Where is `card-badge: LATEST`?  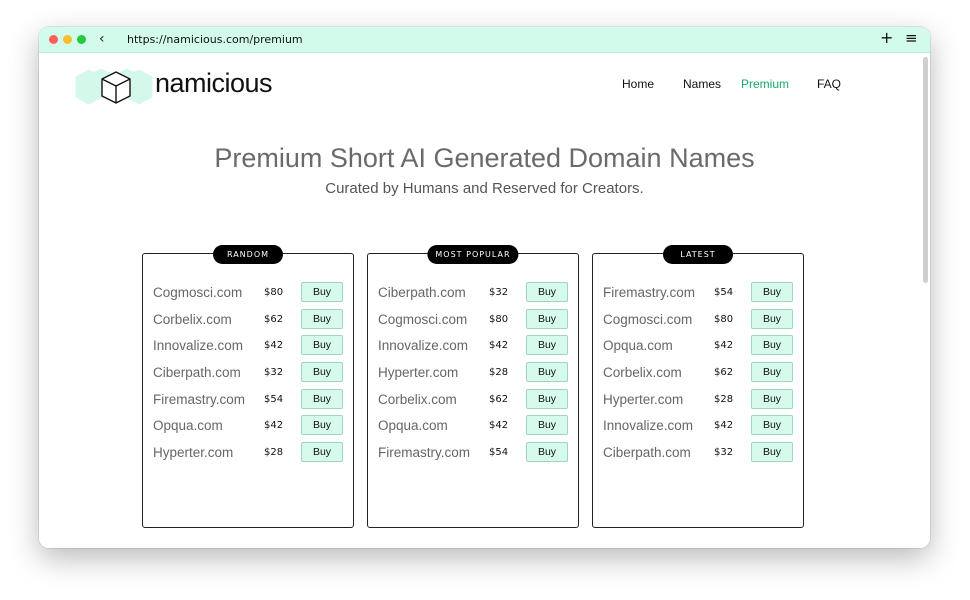
card-badge: LATEST is located at coordinates (698, 254).